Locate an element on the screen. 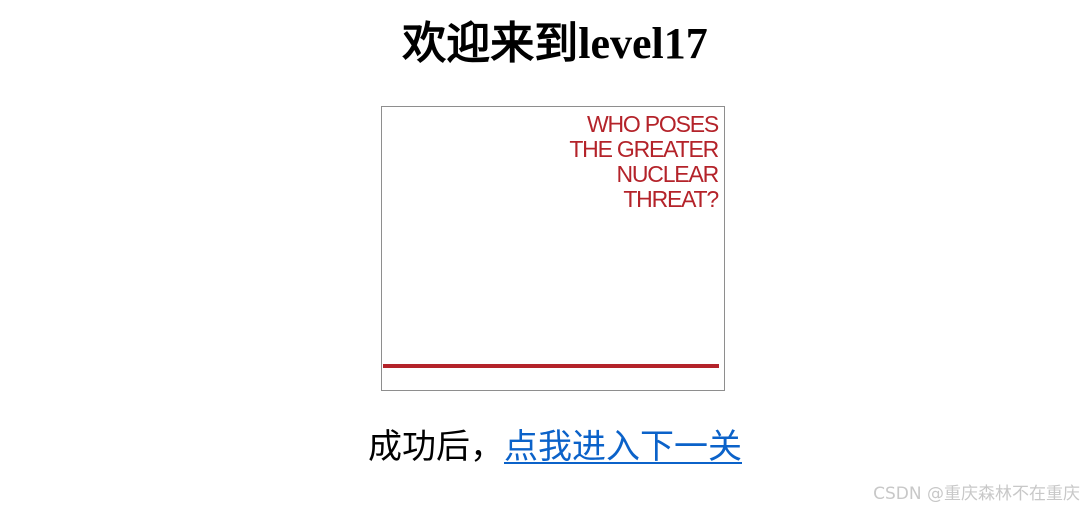 This screenshot has width=1084, height=510. next-level-line: 成功后，点我进入下一关 is located at coordinates (542, 447).